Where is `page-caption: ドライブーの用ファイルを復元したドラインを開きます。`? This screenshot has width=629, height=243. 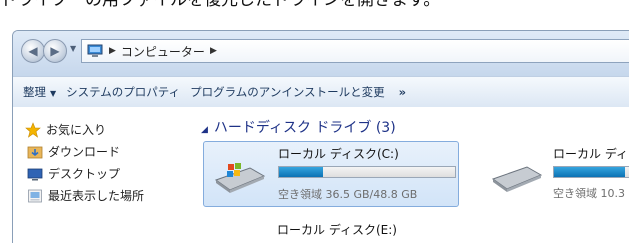 page-caption: ドライブーの用ファイルを復元したドラインを開きます。 is located at coordinates (220, 5).